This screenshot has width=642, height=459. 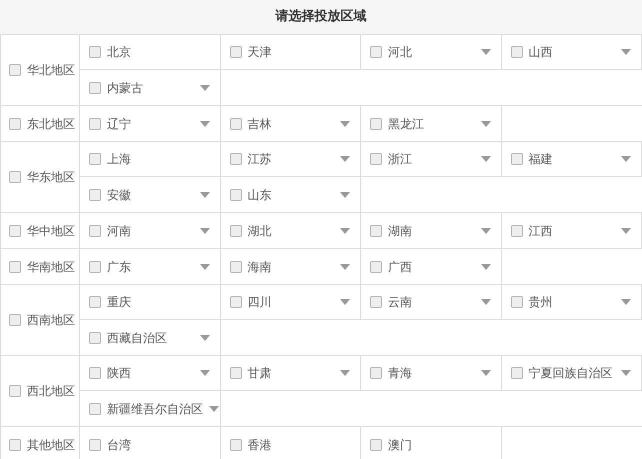 What do you see at coordinates (119, 302) in the screenshot?
I see `province-label: 重庆` at bounding box center [119, 302].